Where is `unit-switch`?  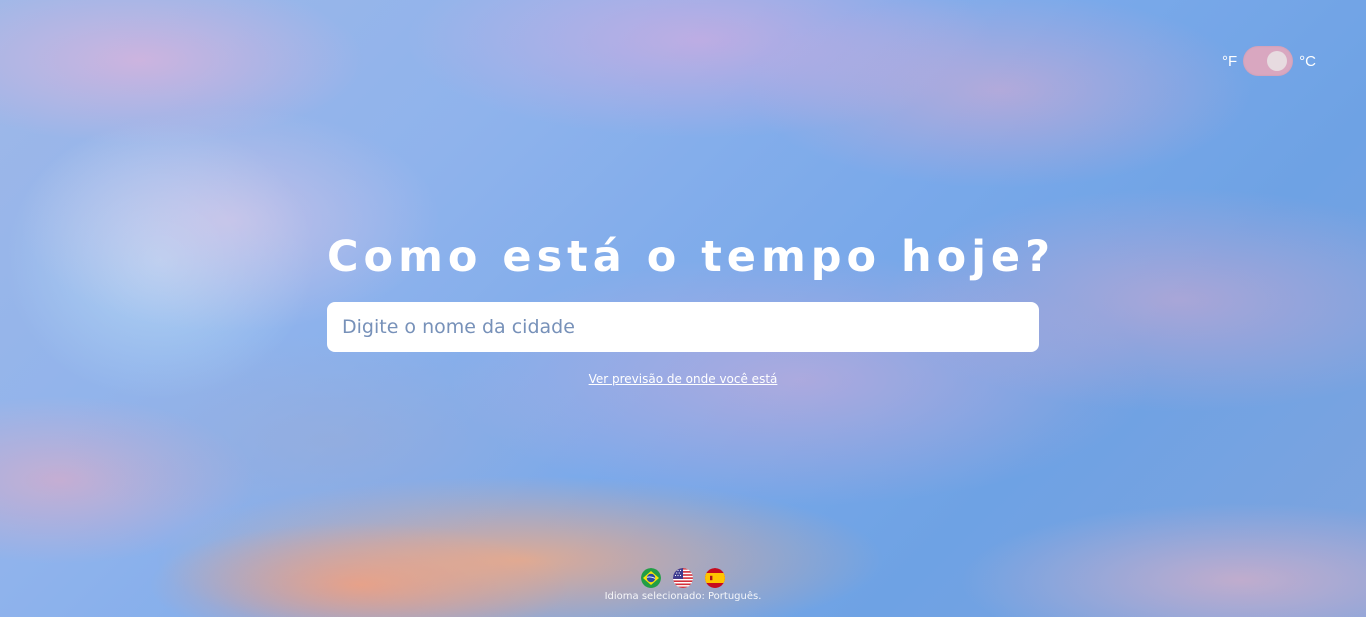 unit-switch is located at coordinates (1268, 61).